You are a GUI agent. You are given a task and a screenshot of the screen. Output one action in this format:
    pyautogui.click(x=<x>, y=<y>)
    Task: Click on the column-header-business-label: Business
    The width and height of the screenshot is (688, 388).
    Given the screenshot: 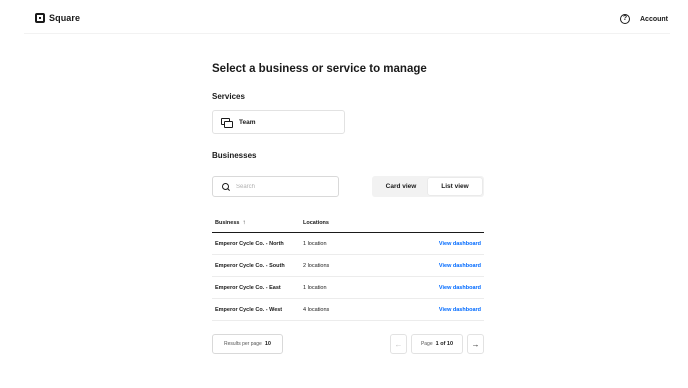 What is the action you would take?
    pyautogui.click(x=227, y=222)
    